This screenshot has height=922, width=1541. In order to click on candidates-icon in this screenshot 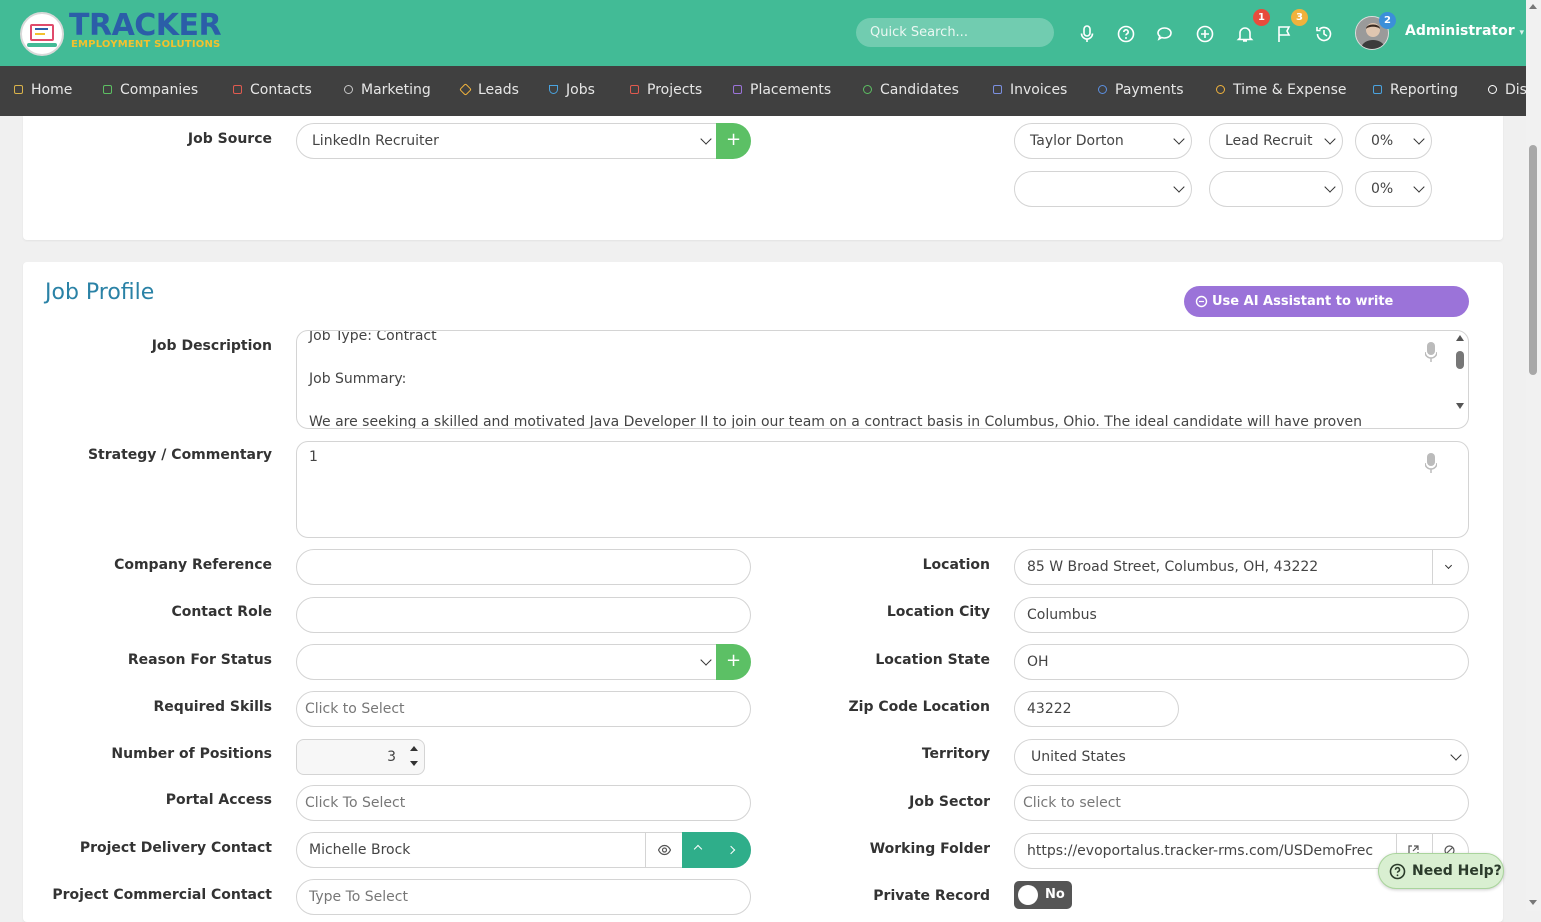, I will do `click(867, 89)`.